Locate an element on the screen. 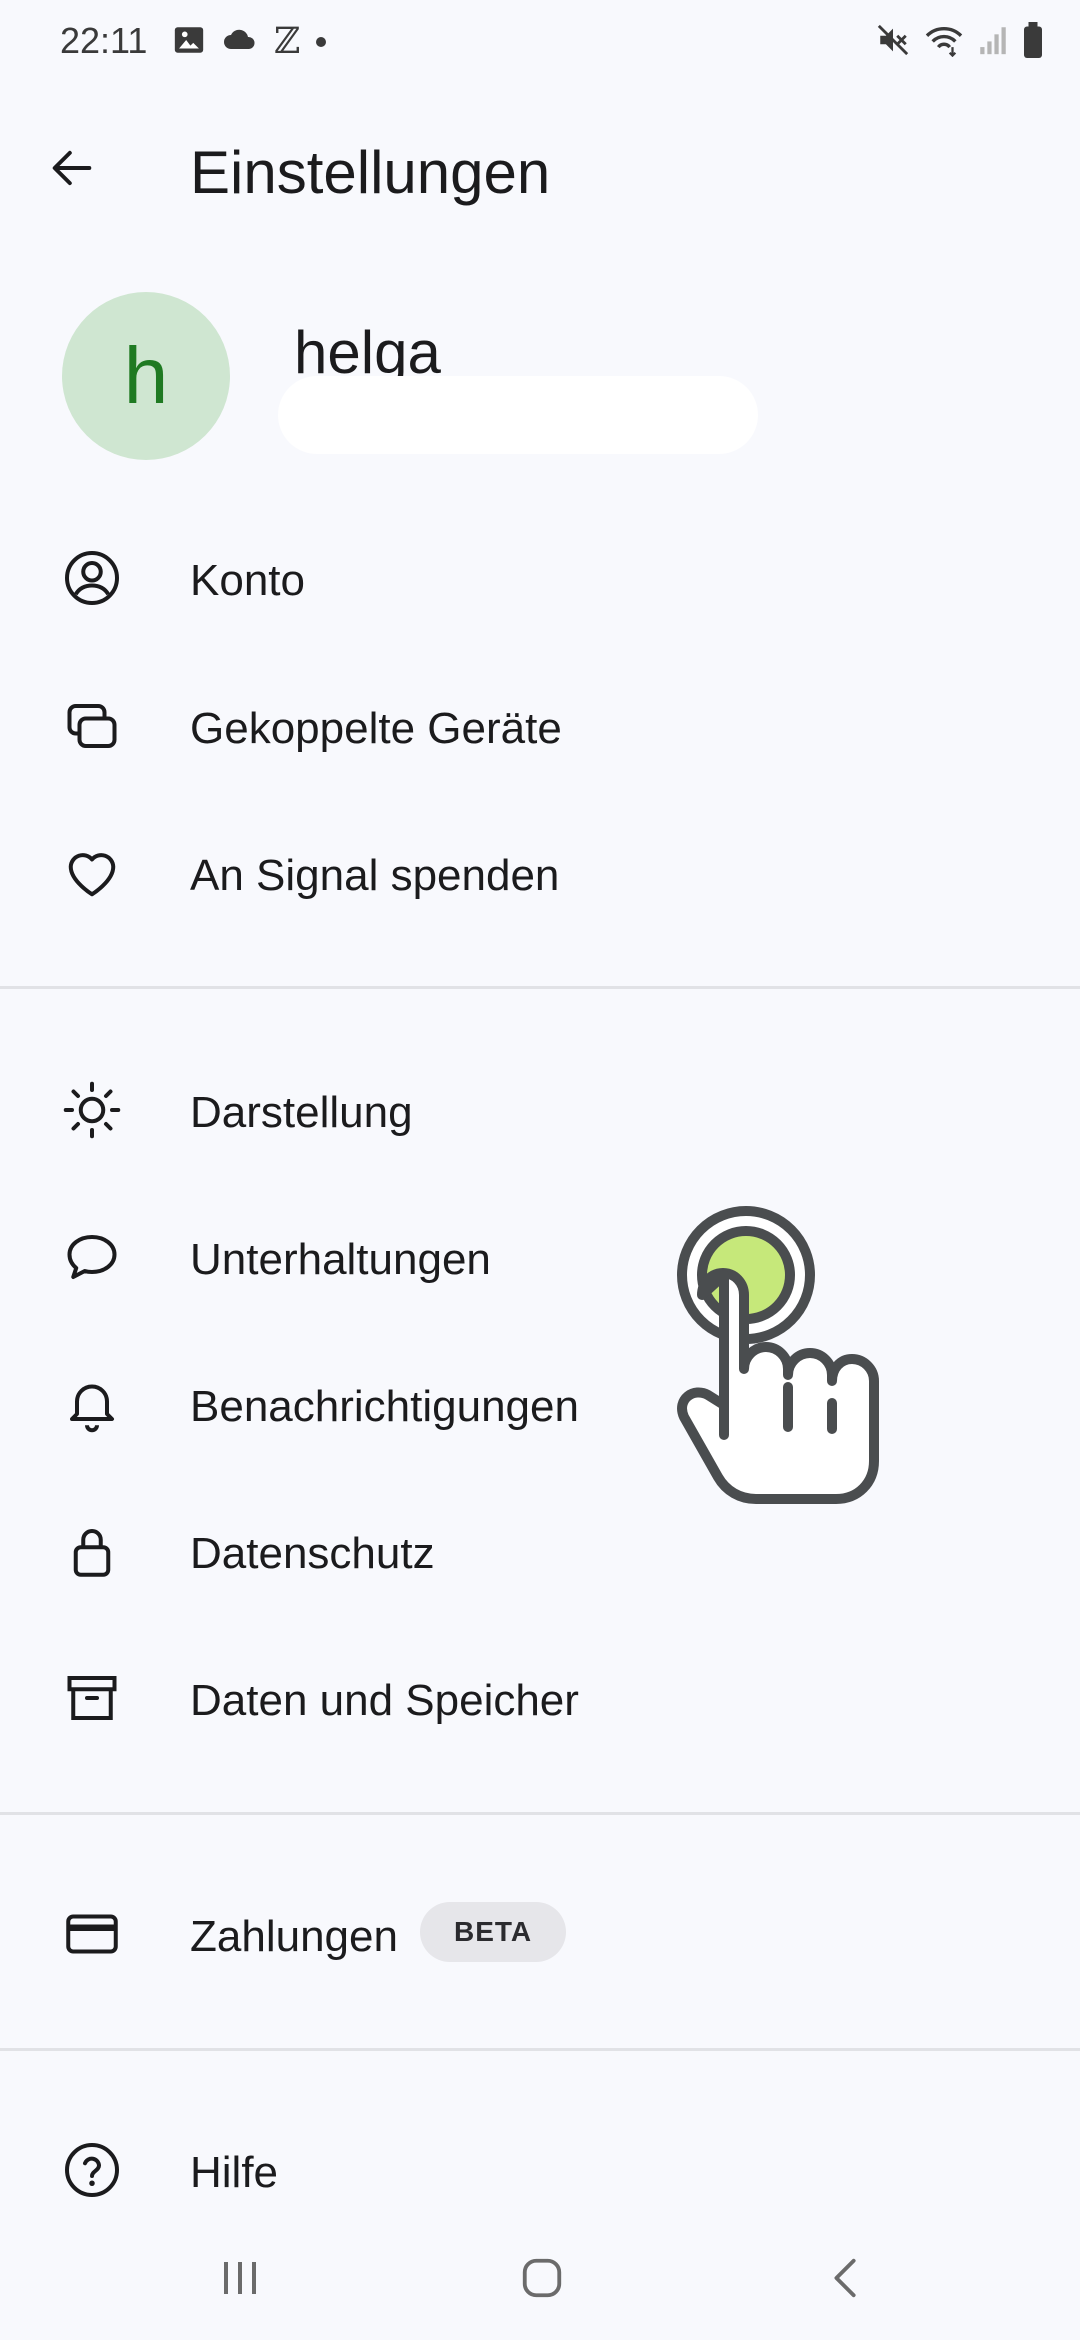 The width and height of the screenshot is (1080, 2340). signal-icon is located at coordinates (993, 42).